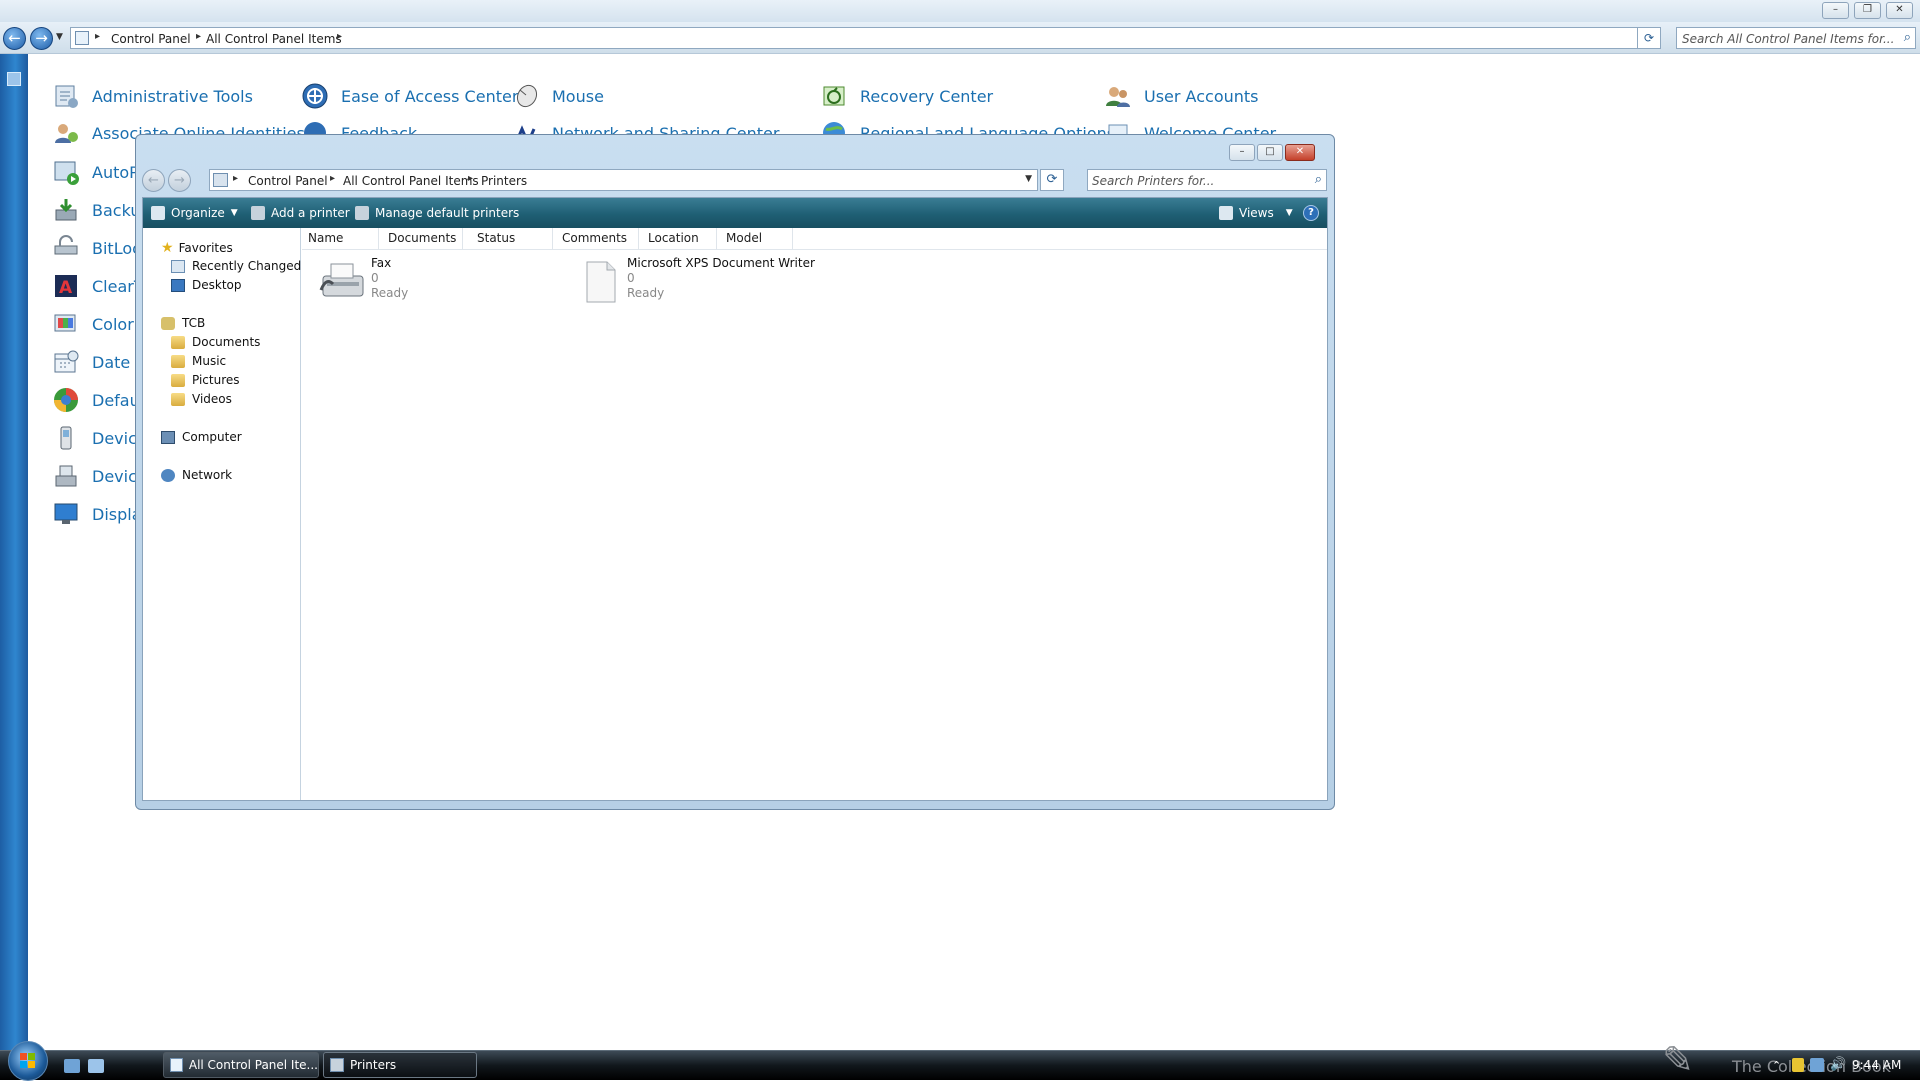 This screenshot has height=1084, width=1920. Describe the element at coordinates (288, 181) in the screenshot. I see `breadcrumb-control-panel: Control Panel` at that location.